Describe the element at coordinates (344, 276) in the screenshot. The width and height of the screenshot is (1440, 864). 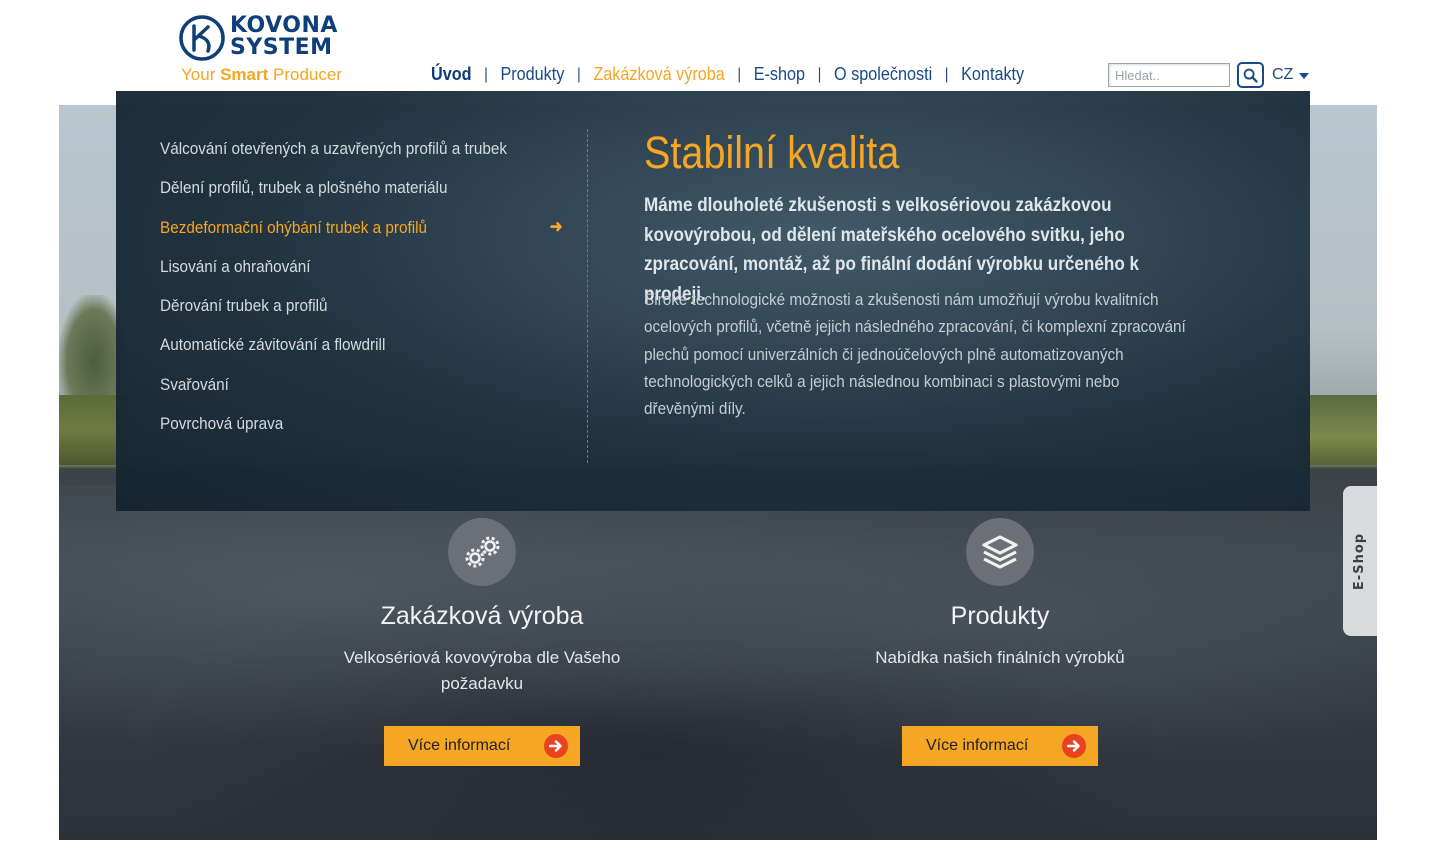
I see `submenu-item: Lisování a ohraňování` at that location.